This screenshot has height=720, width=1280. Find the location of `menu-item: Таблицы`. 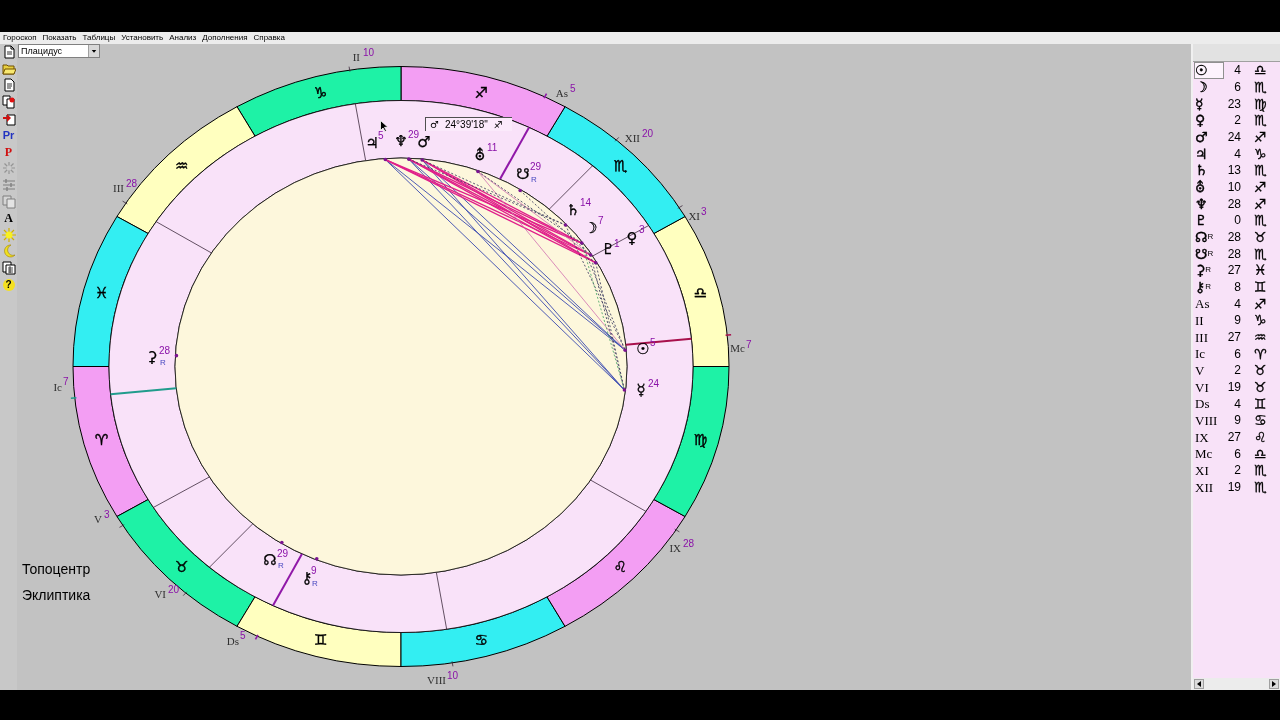

menu-item: Таблицы is located at coordinates (99, 38).